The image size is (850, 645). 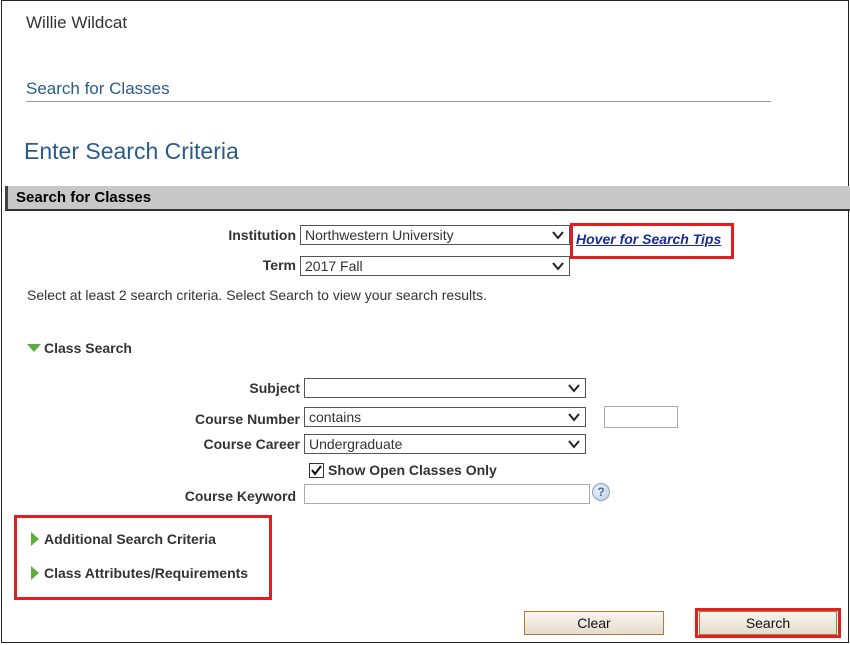 I want to click on course-number-operator-select: contains, so click(x=445, y=417).